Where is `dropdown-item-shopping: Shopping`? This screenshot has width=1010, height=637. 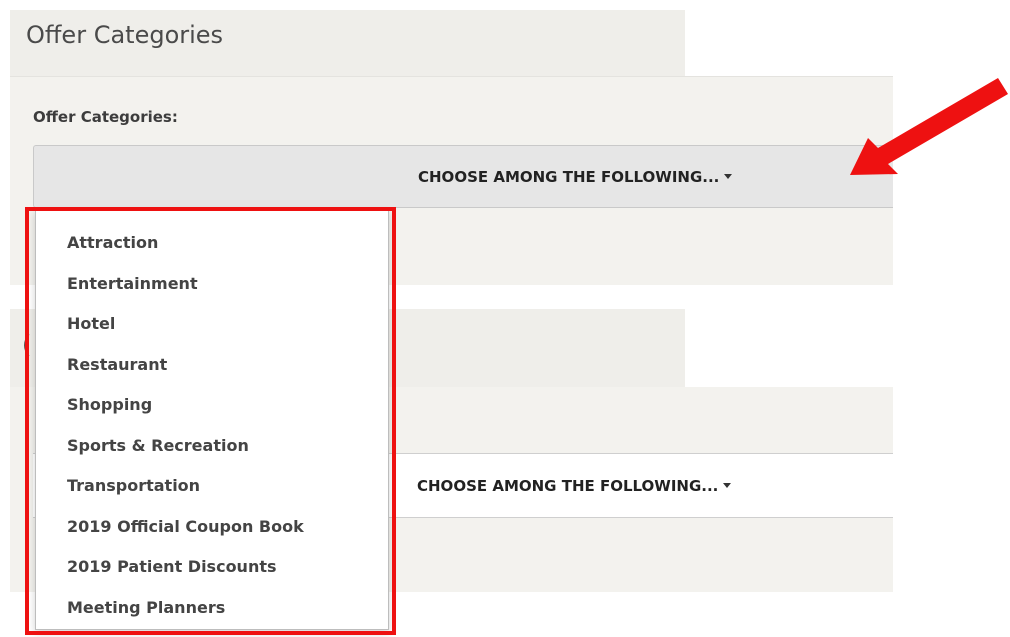
dropdown-item-shopping: Shopping is located at coordinates (212, 405).